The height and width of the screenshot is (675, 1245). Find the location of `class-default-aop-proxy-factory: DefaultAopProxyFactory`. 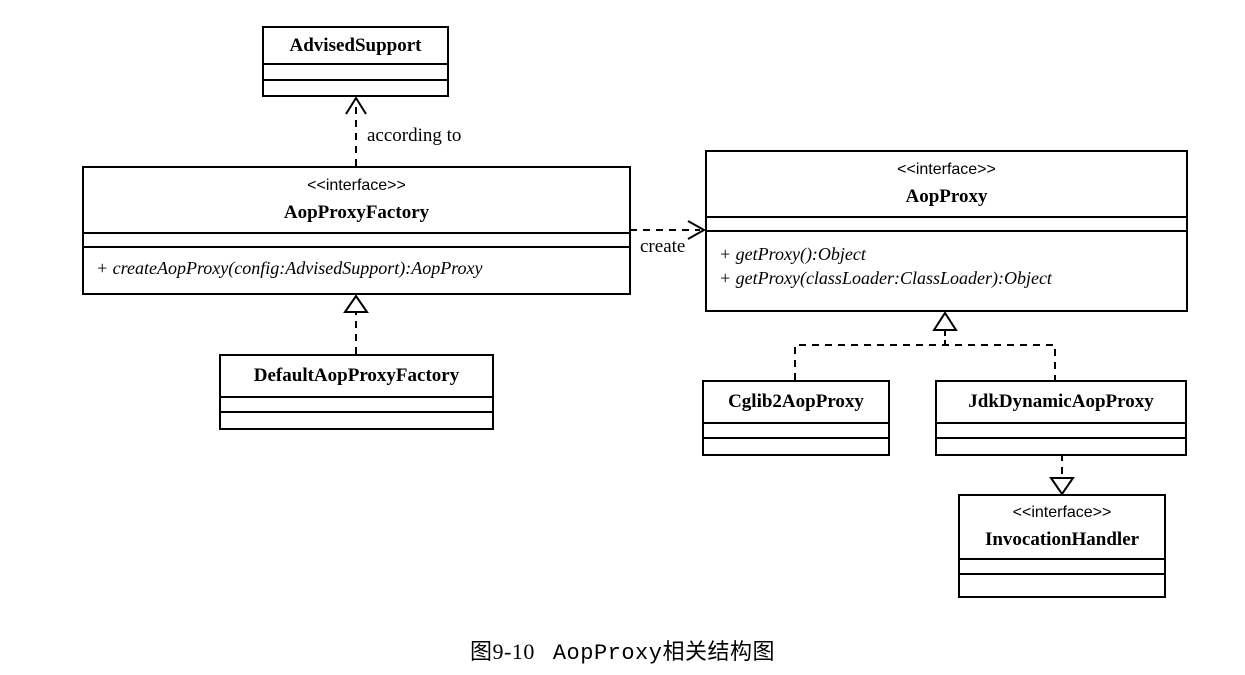

class-default-aop-proxy-factory: DefaultAopProxyFactory is located at coordinates (356, 392).